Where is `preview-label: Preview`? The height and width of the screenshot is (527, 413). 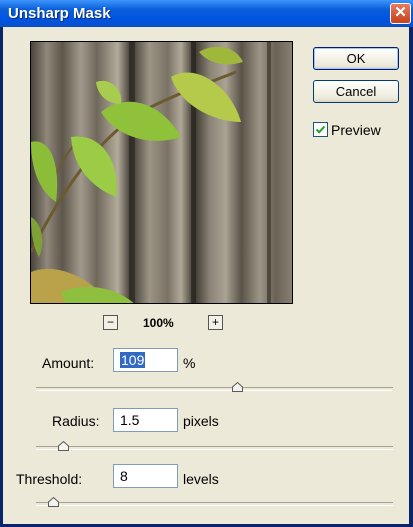
preview-label: Preview is located at coordinates (356, 130).